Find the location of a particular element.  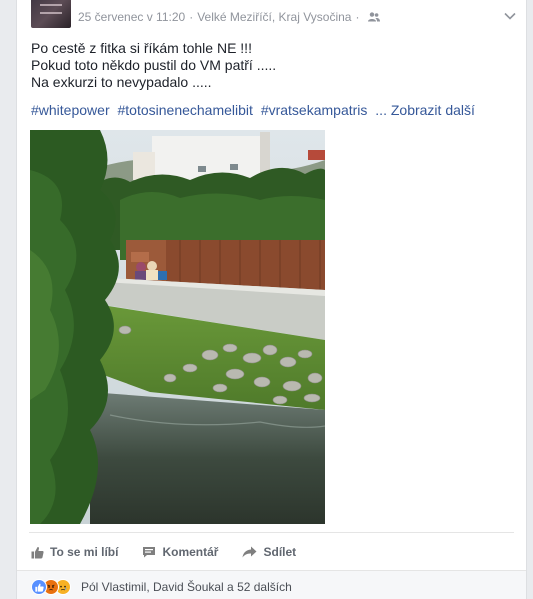

hashtag-link: #vratsekampatris is located at coordinates (314, 110).